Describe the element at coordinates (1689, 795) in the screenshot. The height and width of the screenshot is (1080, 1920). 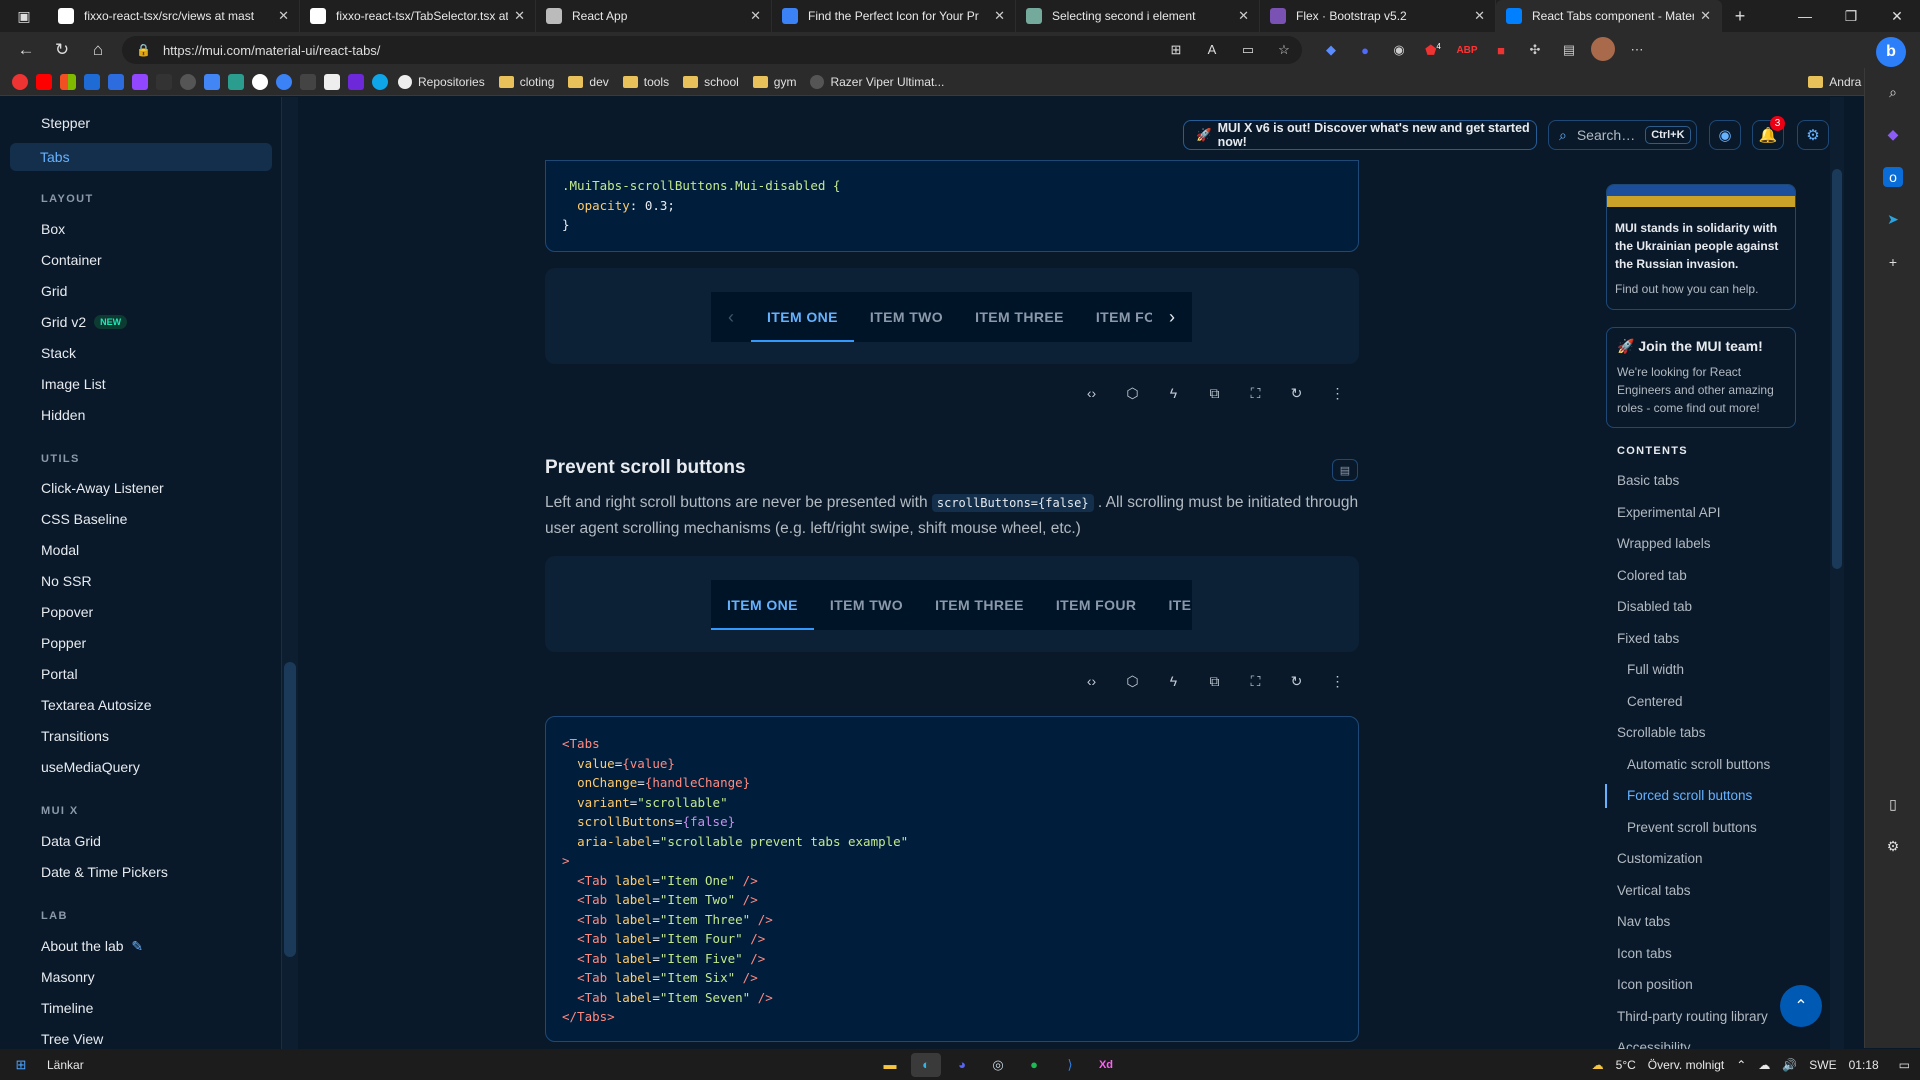
I see `toc-item: Forced scroll buttons` at that location.